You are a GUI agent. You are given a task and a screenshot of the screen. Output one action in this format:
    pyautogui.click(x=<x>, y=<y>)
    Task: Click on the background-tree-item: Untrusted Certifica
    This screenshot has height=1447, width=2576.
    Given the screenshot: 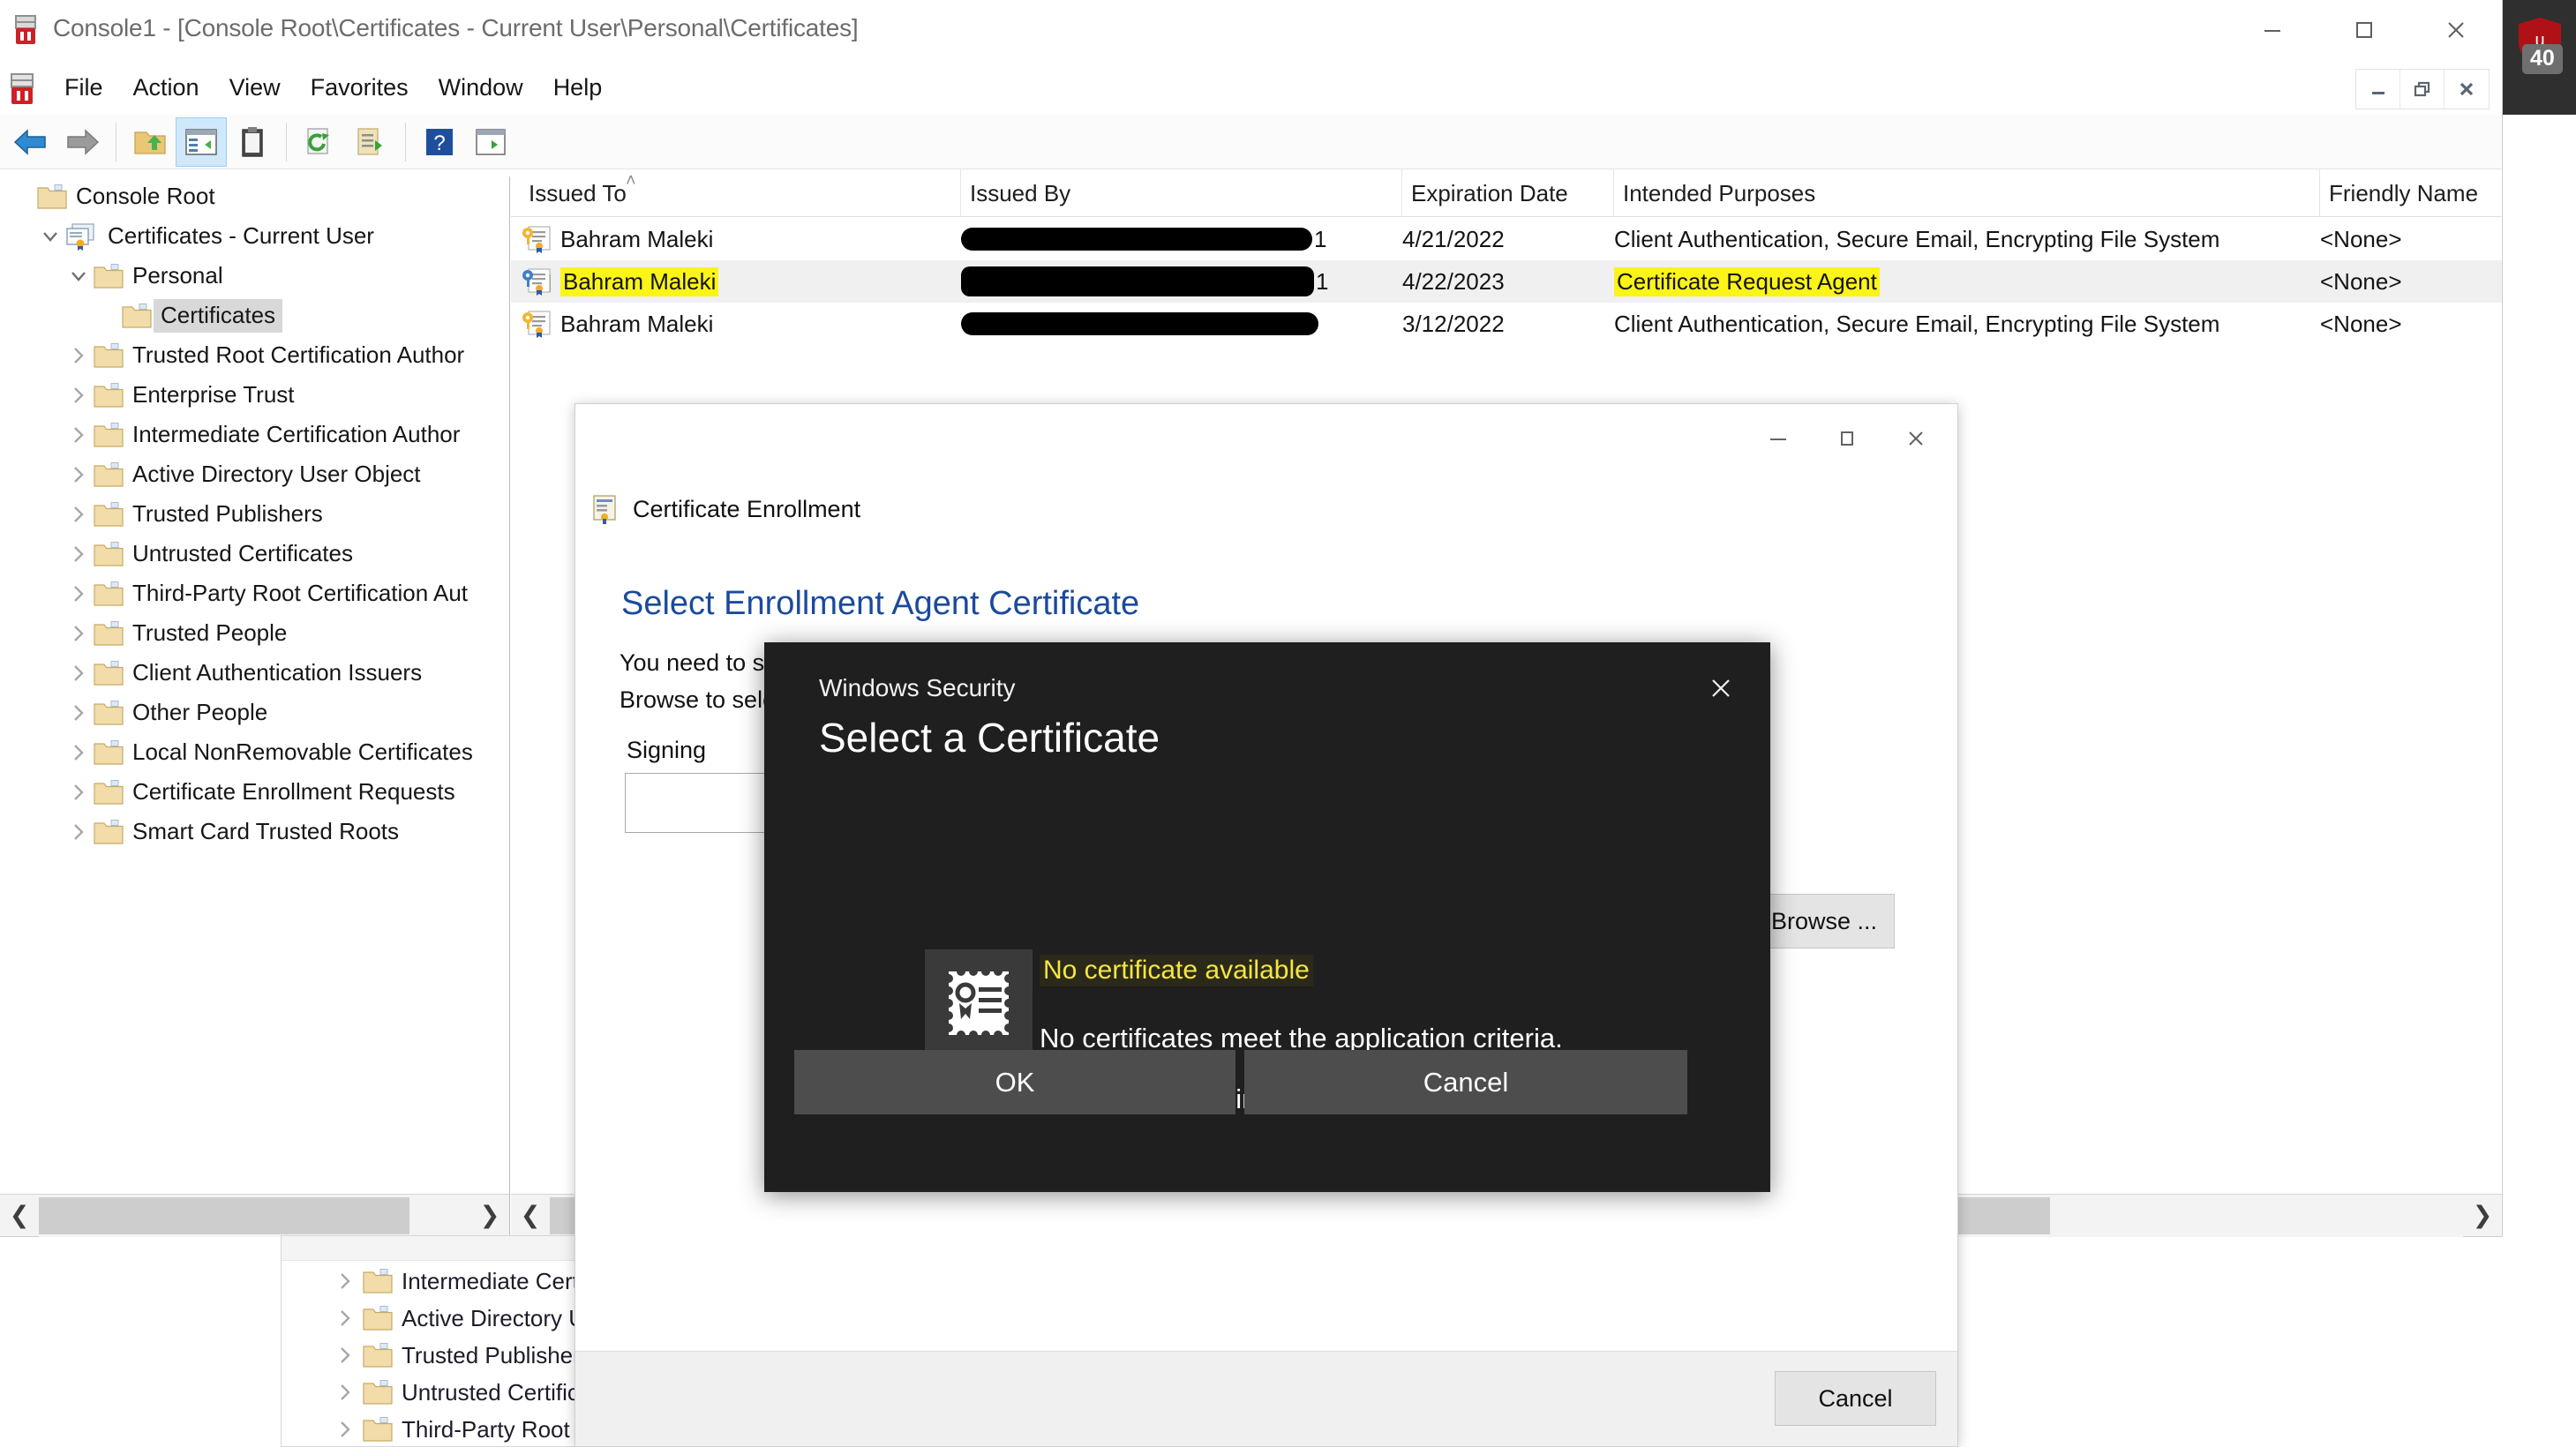 What is the action you would take?
    pyautogui.click(x=462, y=1392)
    